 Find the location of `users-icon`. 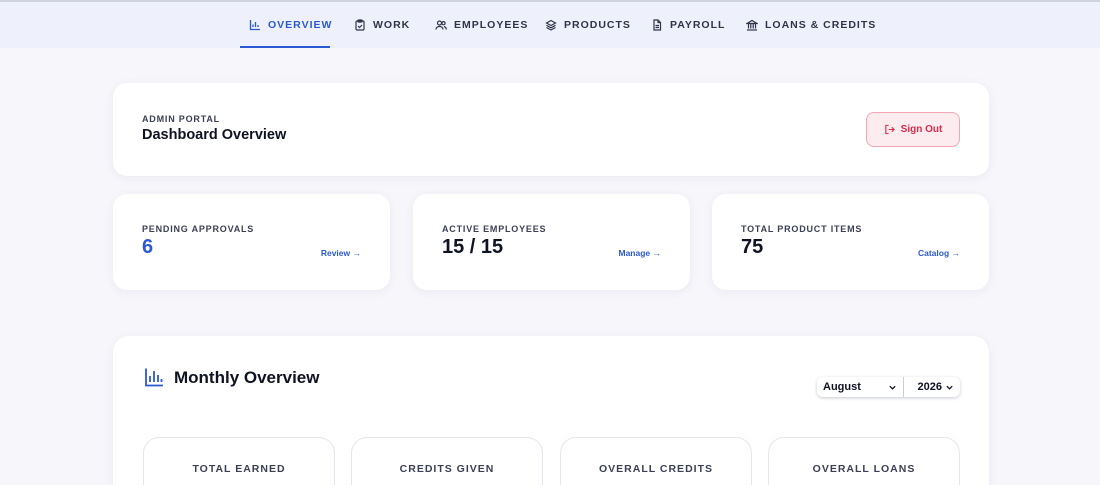

users-icon is located at coordinates (441, 25).